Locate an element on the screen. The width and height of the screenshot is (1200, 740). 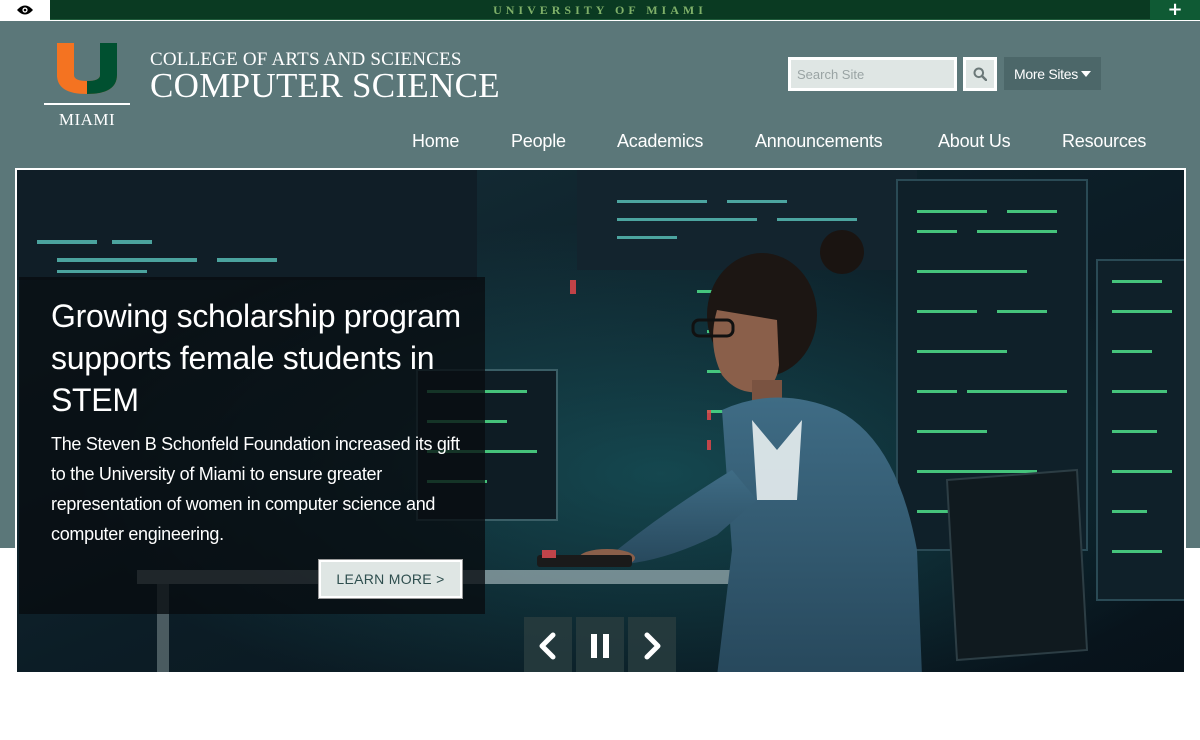
more-sites-dropdown: More Sites is located at coordinates (1052, 73).